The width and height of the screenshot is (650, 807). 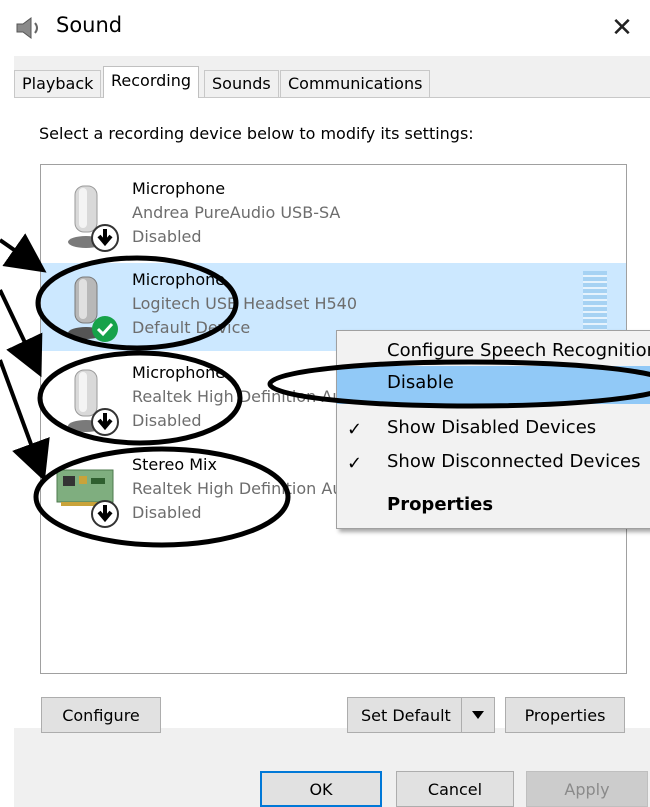 I want to click on tab-communications: Communications, so click(x=355, y=83).